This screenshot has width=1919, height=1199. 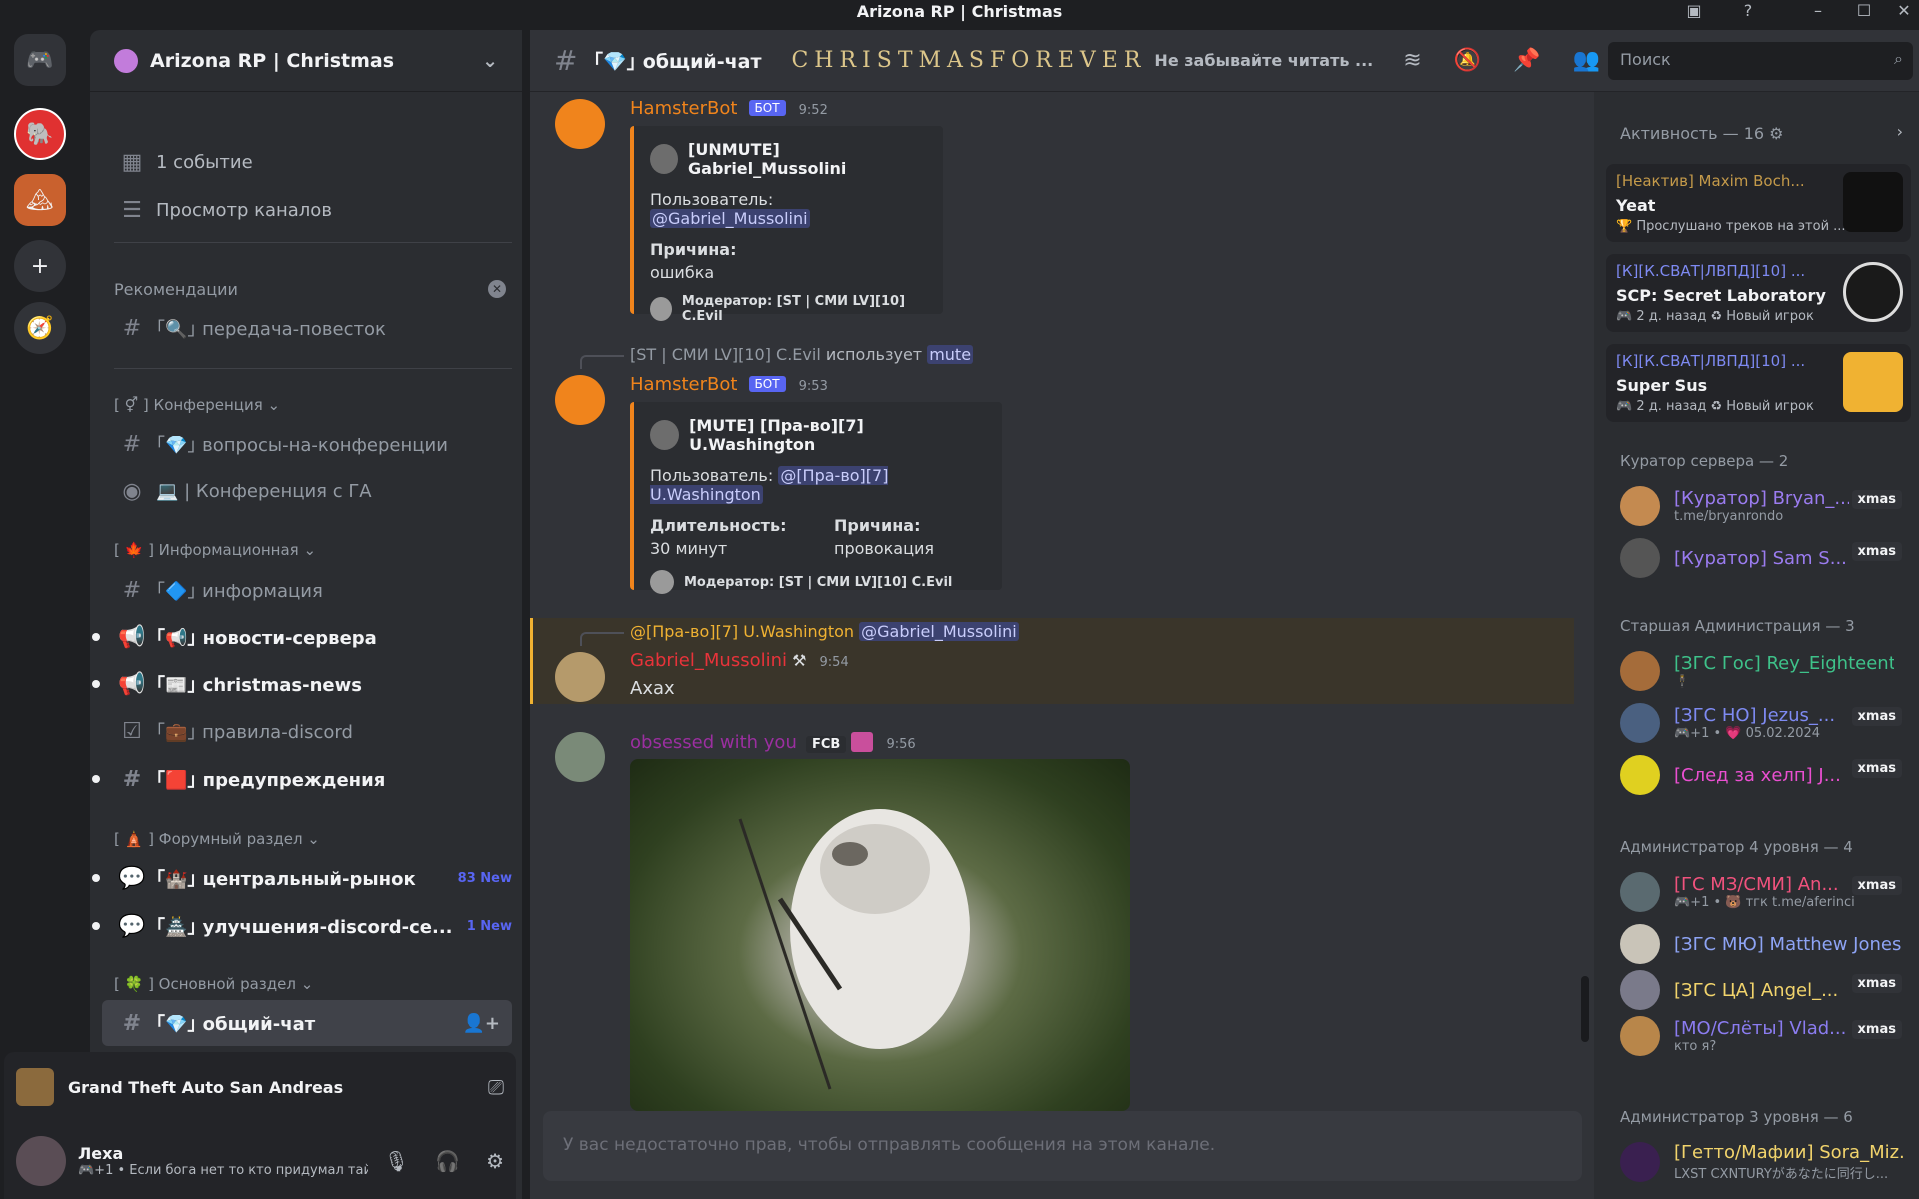 I want to click on pin-icon: 📌, so click(x=1526, y=60).